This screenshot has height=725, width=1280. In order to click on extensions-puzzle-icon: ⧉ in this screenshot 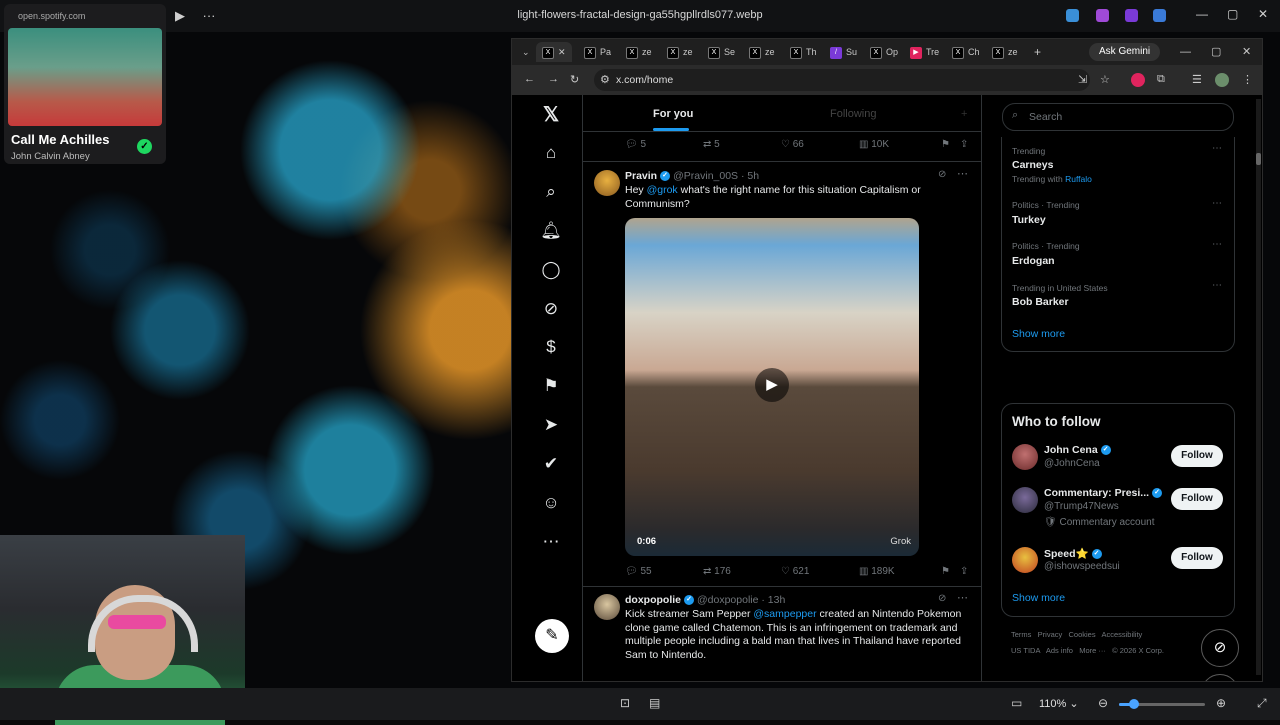, I will do `click(1161, 79)`.